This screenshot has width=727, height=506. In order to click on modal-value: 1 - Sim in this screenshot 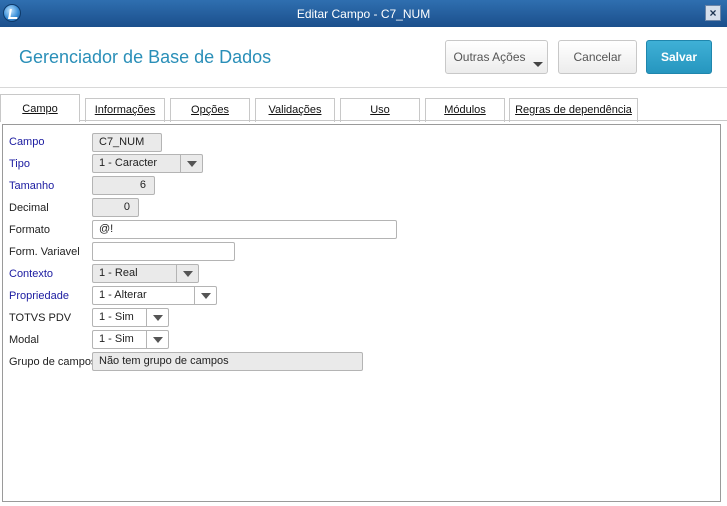, I will do `click(116, 339)`.